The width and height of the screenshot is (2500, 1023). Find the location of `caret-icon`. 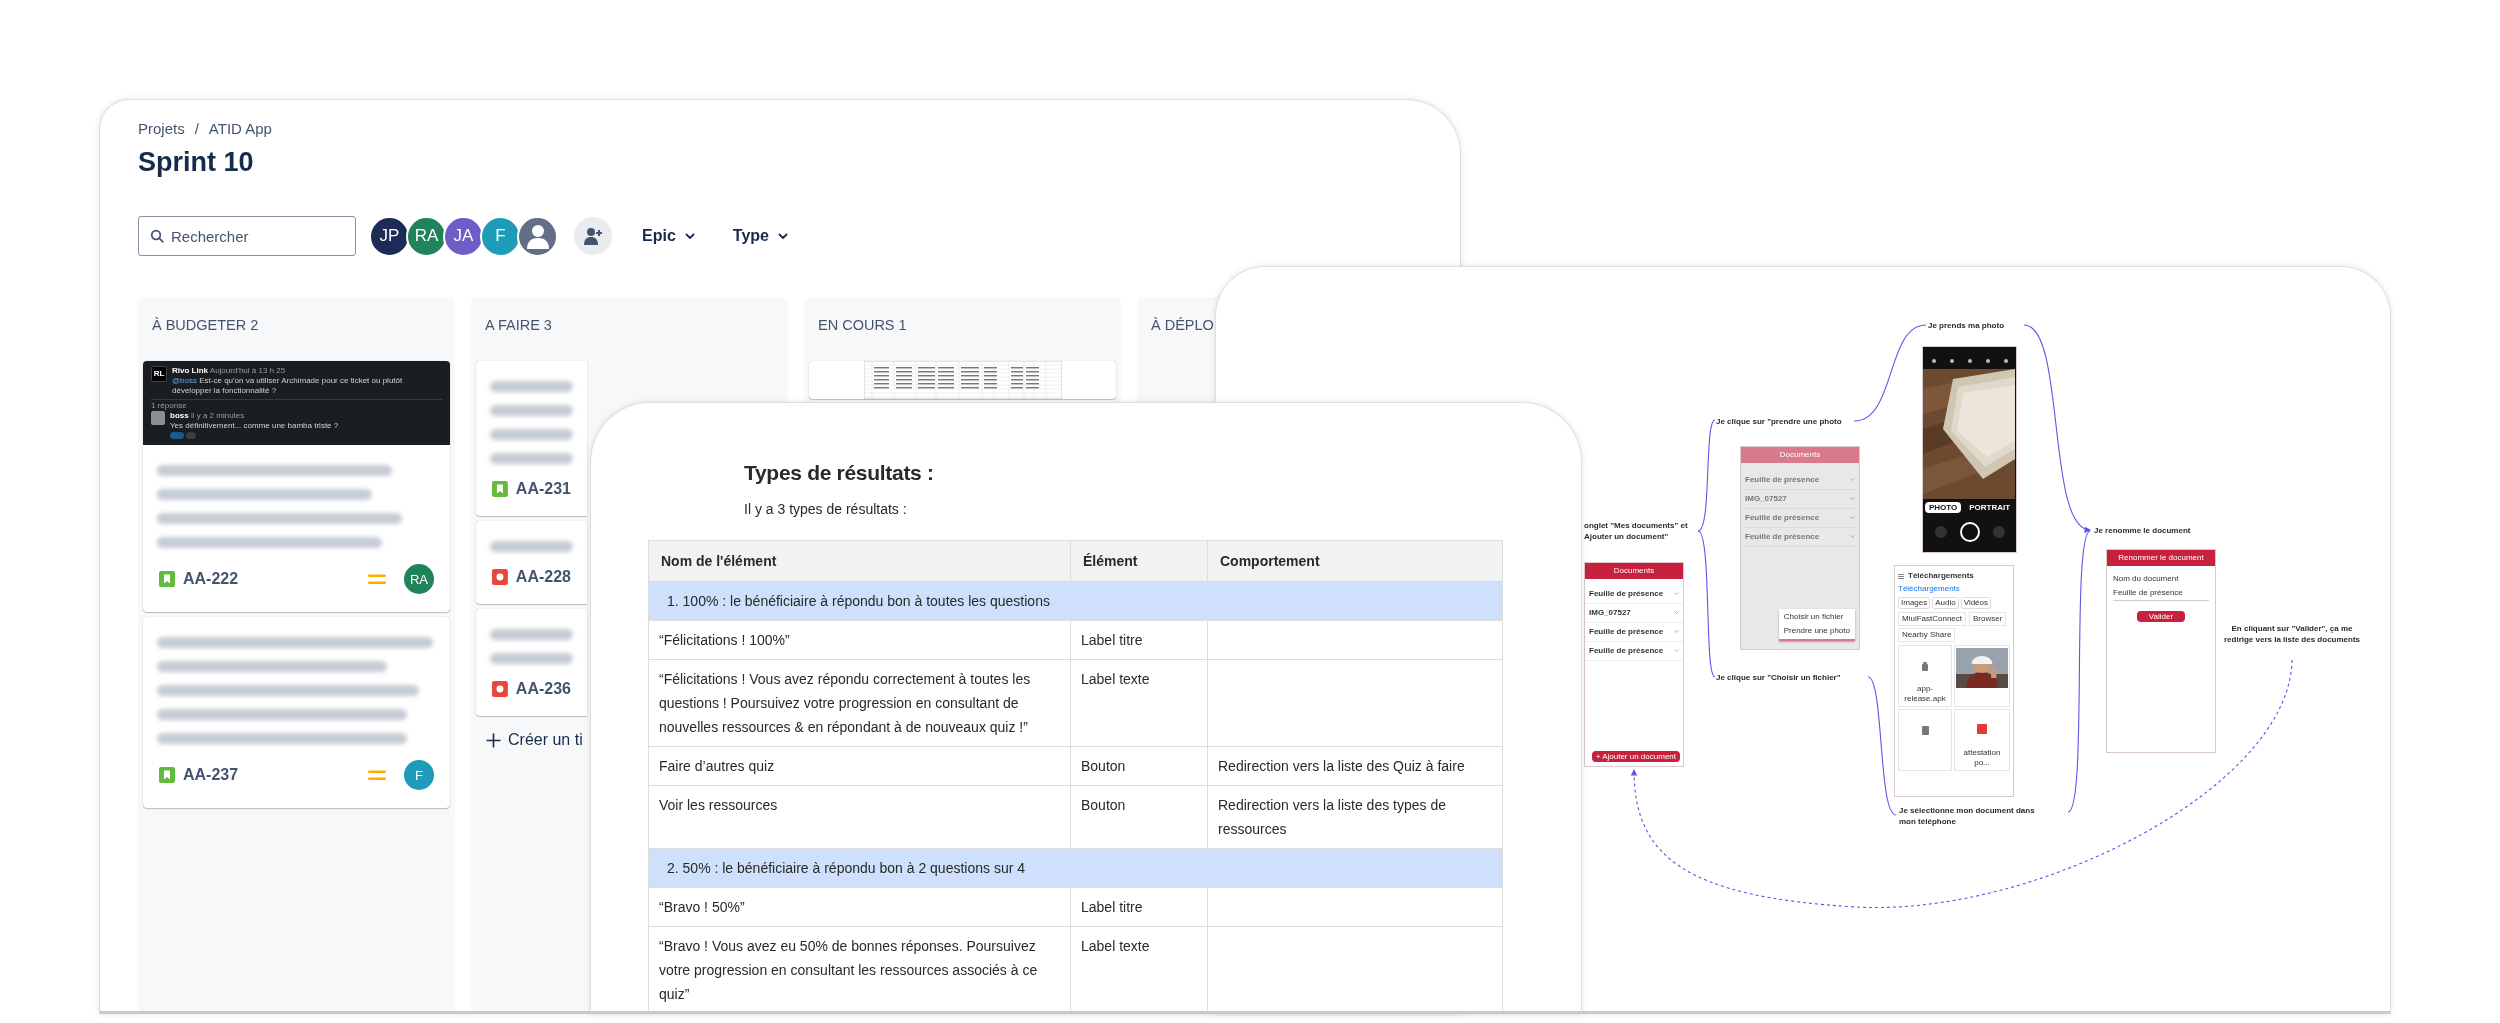

caret-icon is located at coordinates (782, 236).